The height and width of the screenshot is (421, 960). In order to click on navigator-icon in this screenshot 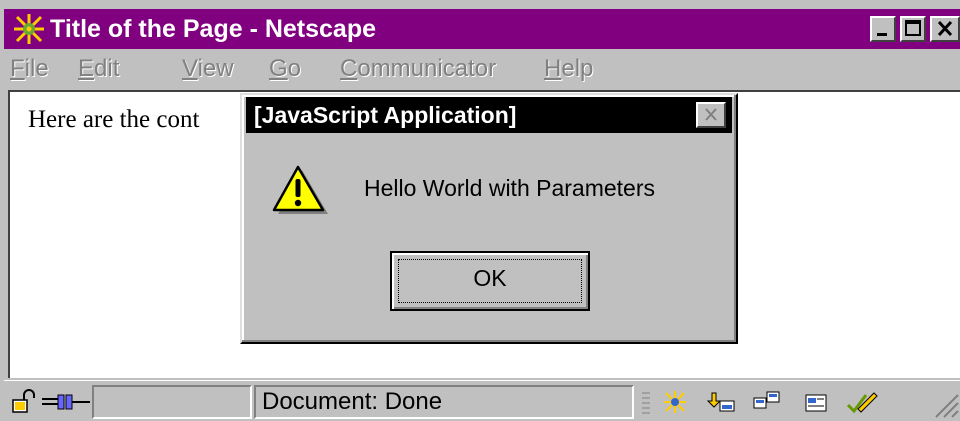, I will do `click(675, 402)`.